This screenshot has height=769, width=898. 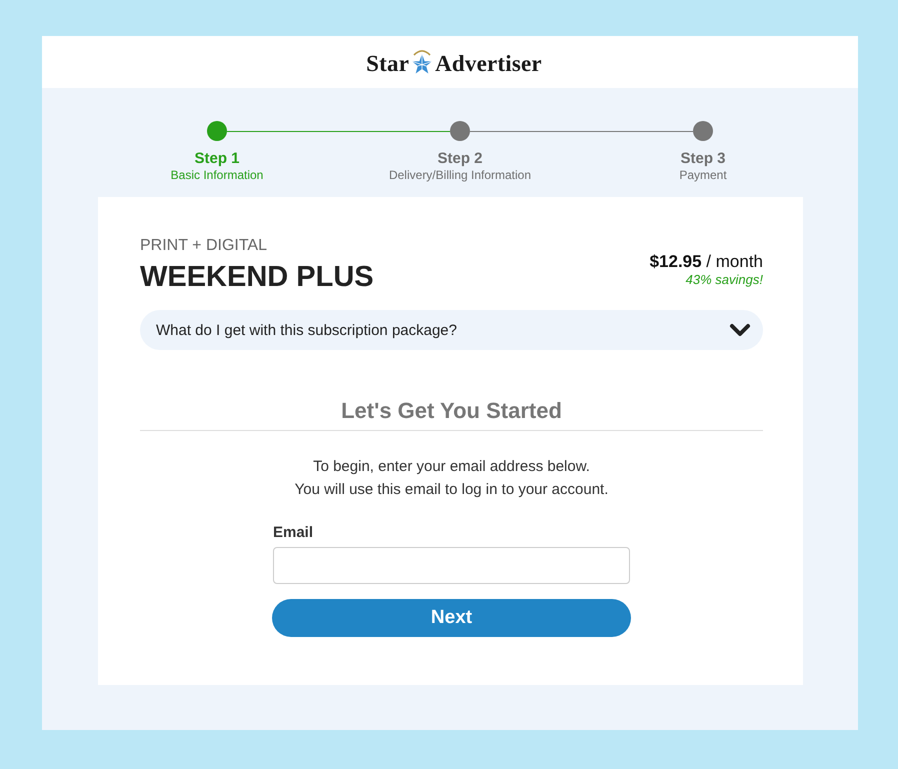 What do you see at coordinates (217, 175) in the screenshot?
I see `step-subtitle: Basic Information` at bounding box center [217, 175].